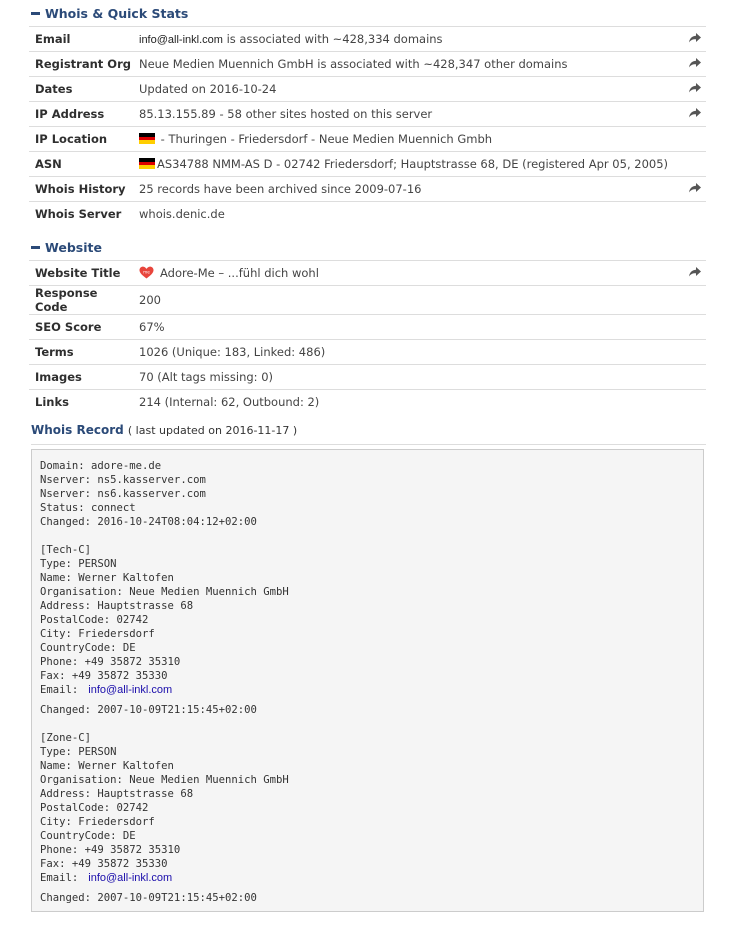  I want to click on svg-text: me, so click(146, 272).